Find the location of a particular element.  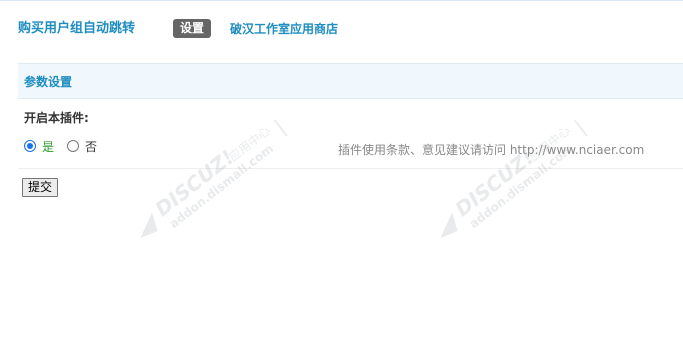

section-header: 参数设置 is located at coordinates (350, 81).